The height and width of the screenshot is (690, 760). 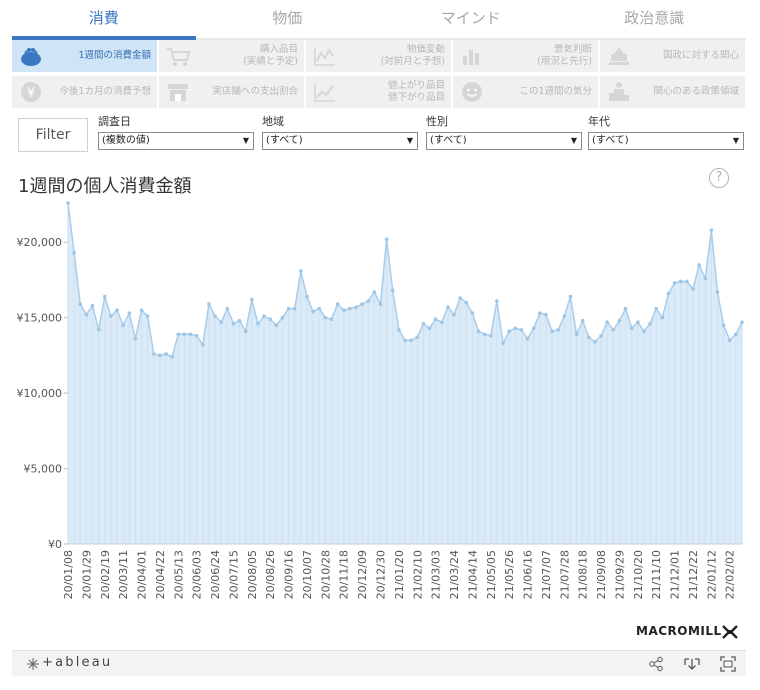 What do you see at coordinates (53, 135) in the screenshot?
I see `filter-button: Filter` at bounding box center [53, 135].